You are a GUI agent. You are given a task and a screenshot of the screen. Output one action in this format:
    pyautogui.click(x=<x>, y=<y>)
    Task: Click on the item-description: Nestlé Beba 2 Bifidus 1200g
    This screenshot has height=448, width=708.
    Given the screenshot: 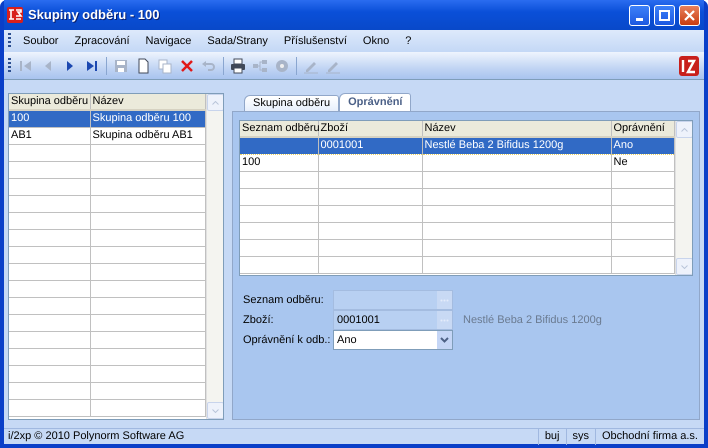 What is the action you would take?
    pyautogui.click(x=532, y=320)
    